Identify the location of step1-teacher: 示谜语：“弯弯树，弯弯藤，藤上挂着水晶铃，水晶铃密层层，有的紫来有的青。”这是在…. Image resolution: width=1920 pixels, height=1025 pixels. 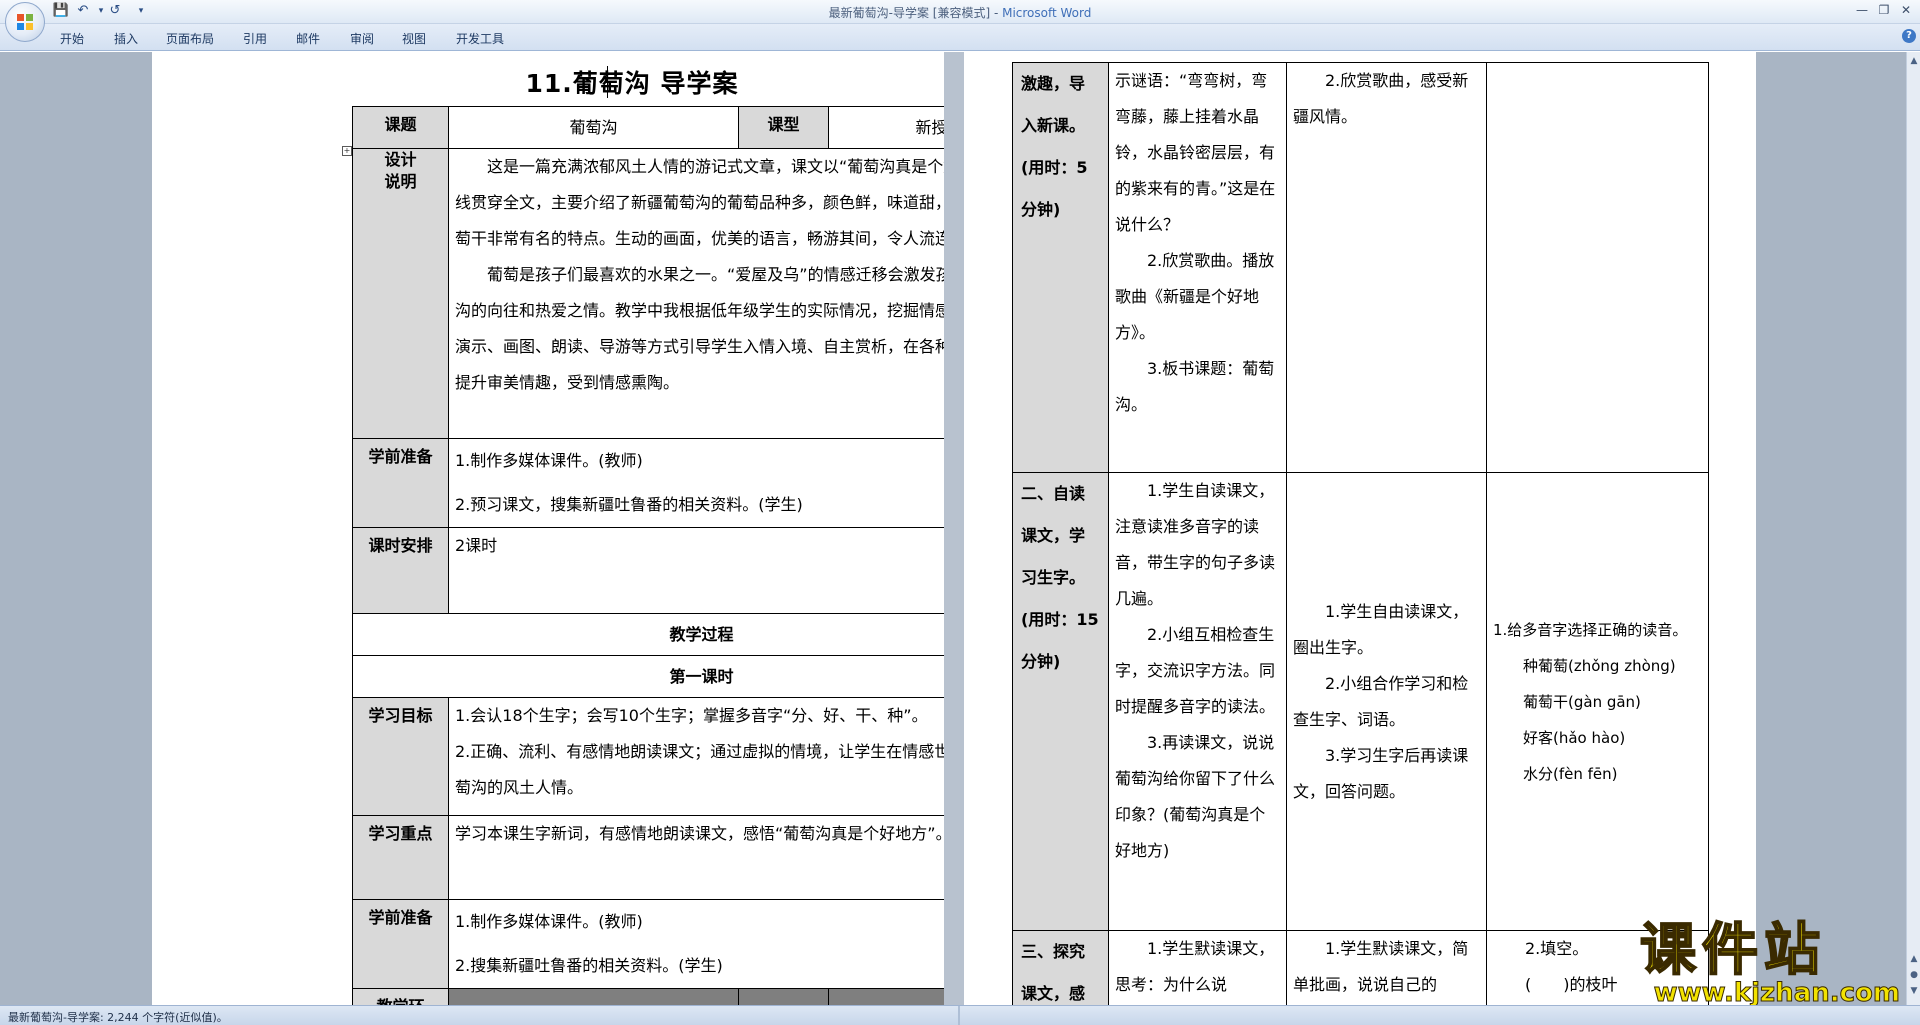
(1197, 267).